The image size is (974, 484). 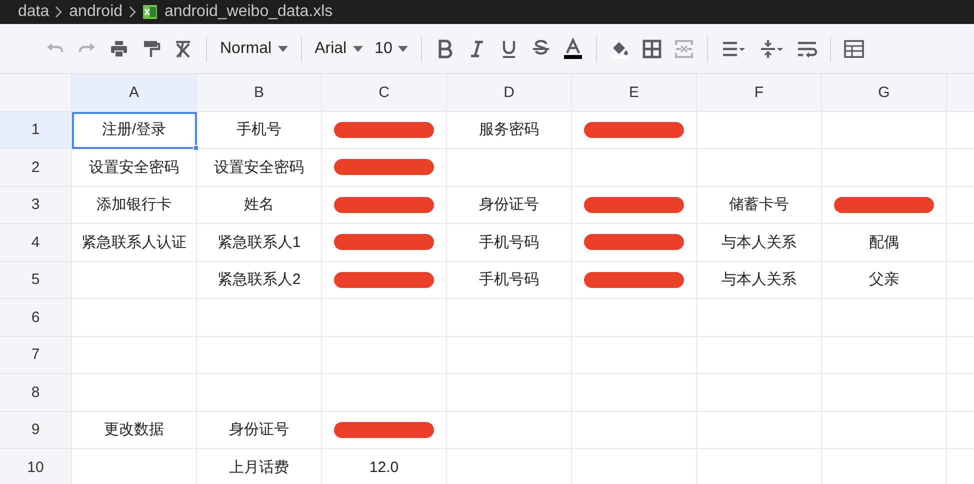 What do you see at coordinates (36, 317) in the screenshot?
I see `row-header: 6` at bounding box center [36, 317].